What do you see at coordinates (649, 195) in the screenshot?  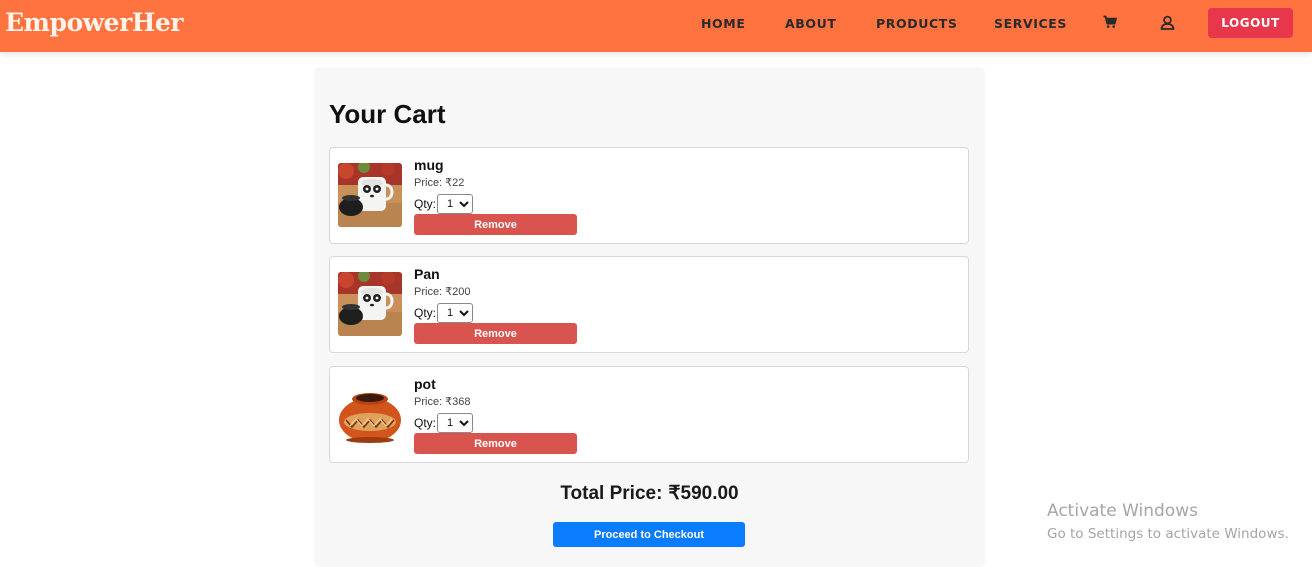 I see `cart-item: mug Price: ₹22 Qty: 1 Remove` at bounding box center [649, 195].